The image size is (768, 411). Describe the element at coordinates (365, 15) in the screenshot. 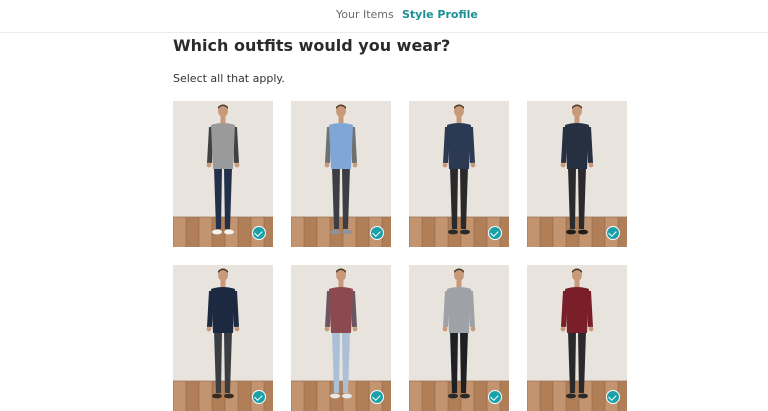

I see `nav-your-items: Your Items` at that location.